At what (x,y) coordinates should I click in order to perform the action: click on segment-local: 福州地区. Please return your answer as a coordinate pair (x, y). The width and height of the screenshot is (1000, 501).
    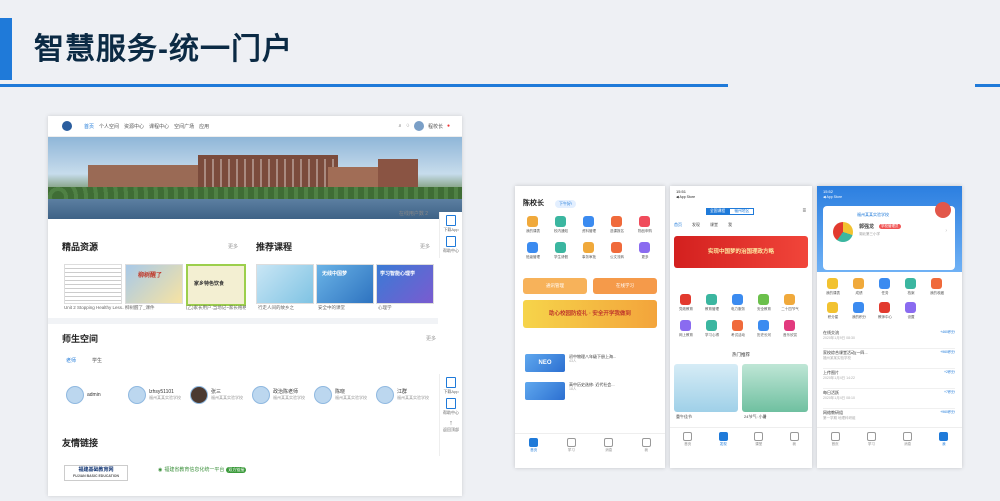
    Looking at the image, I should click on (742, 211).